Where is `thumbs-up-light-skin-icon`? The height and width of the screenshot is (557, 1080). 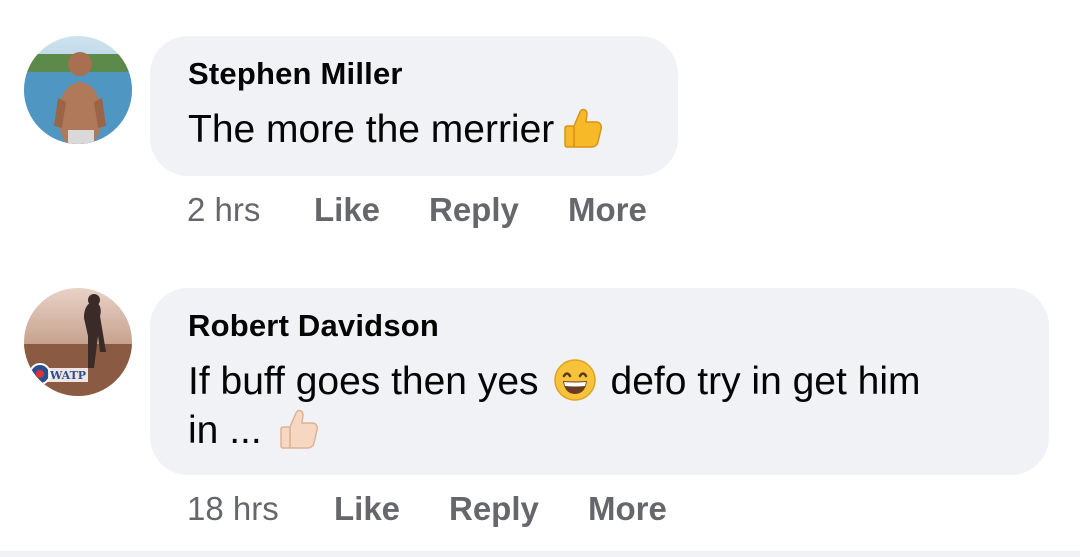
thumbs-up-light-skin-icon is located at coordinates (298, 429).